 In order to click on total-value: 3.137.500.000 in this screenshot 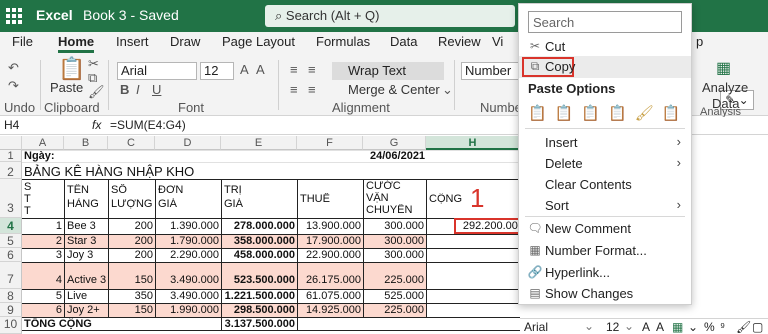, I will do `click(259, 324)`.